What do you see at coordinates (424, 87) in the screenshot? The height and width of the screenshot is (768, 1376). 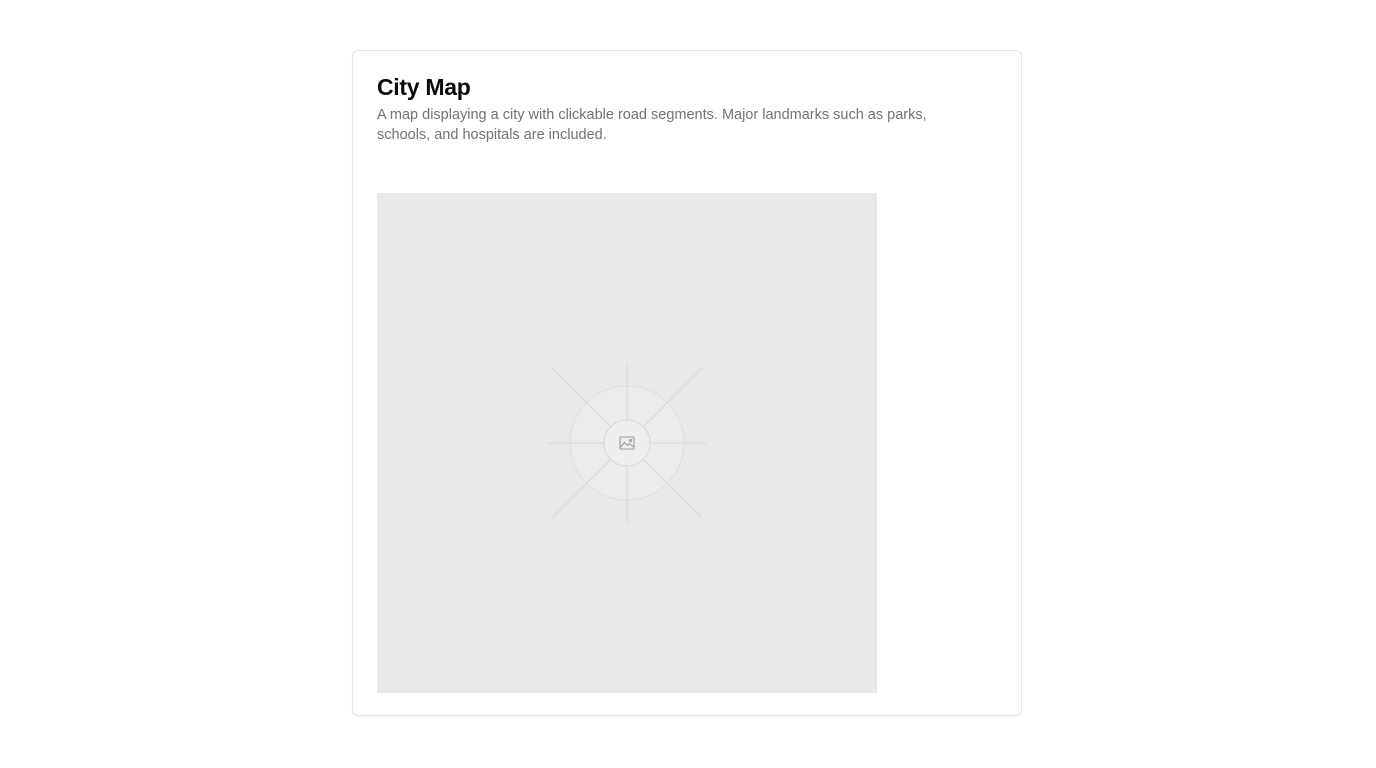 I see `card-title: City Map` at bounding box center [424, 87].